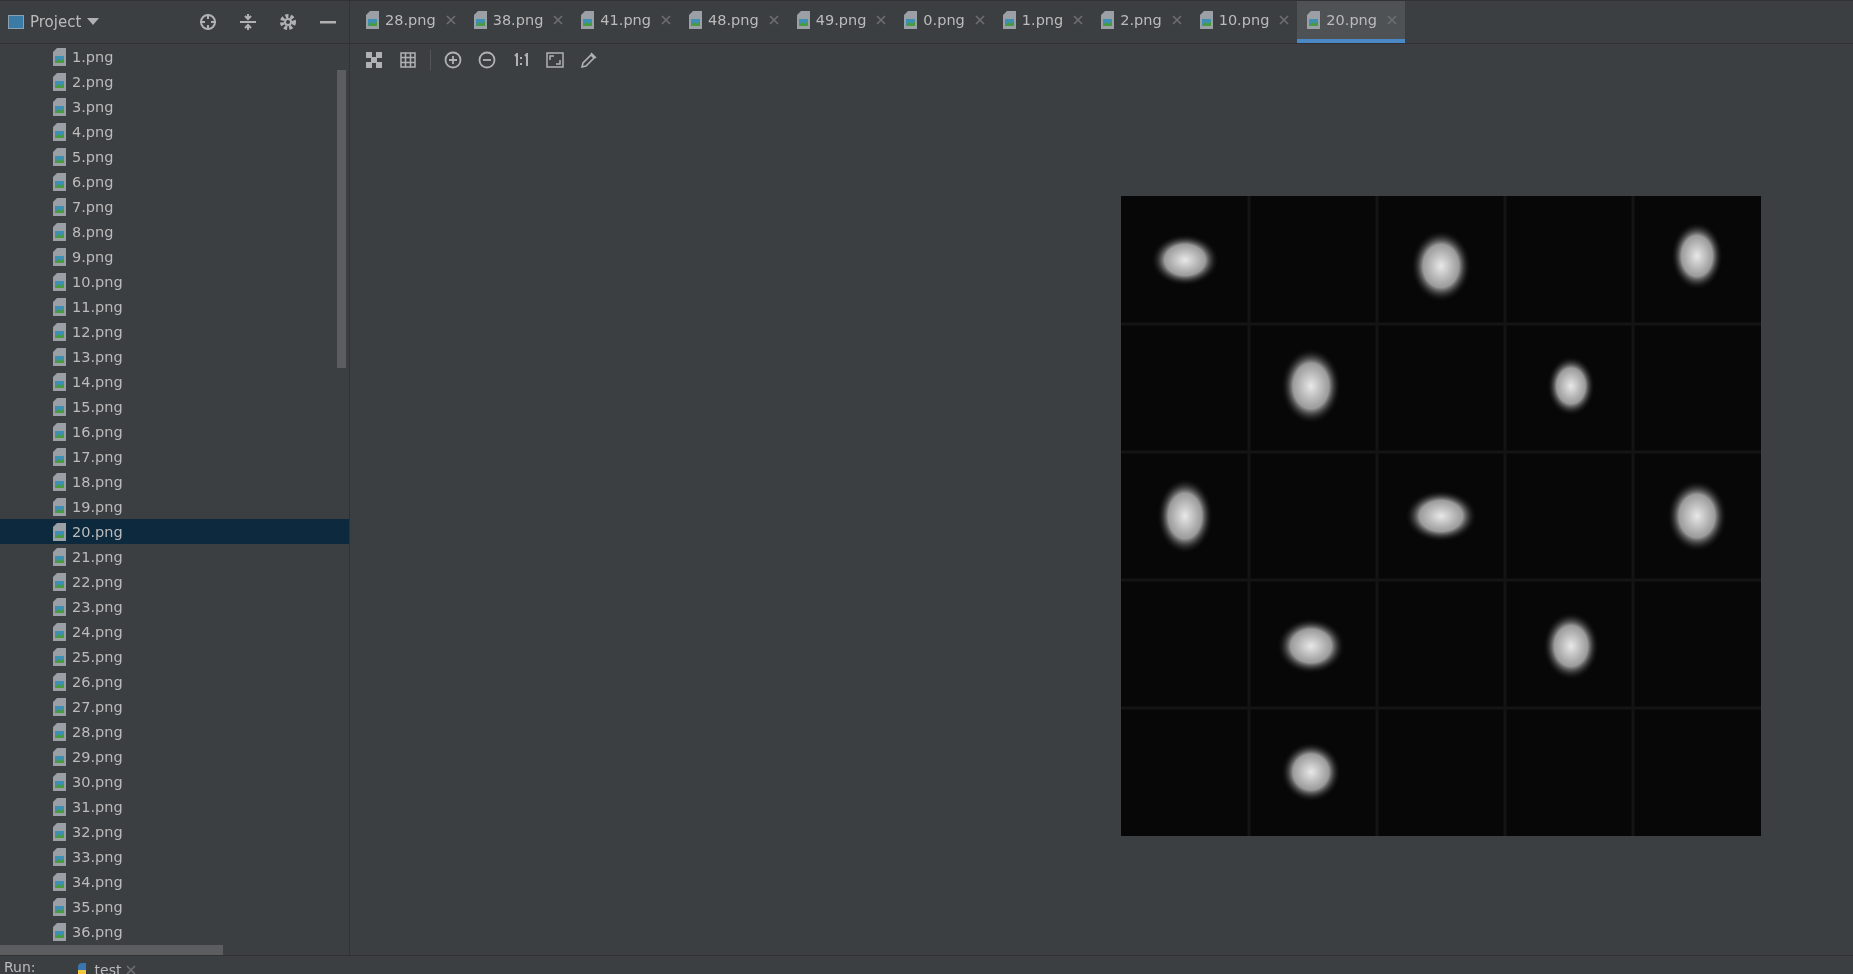  What do you see at coordinates (589, 60) in the screenshot?
I see `eyedropper-icon` at bounding box center [589, 60].